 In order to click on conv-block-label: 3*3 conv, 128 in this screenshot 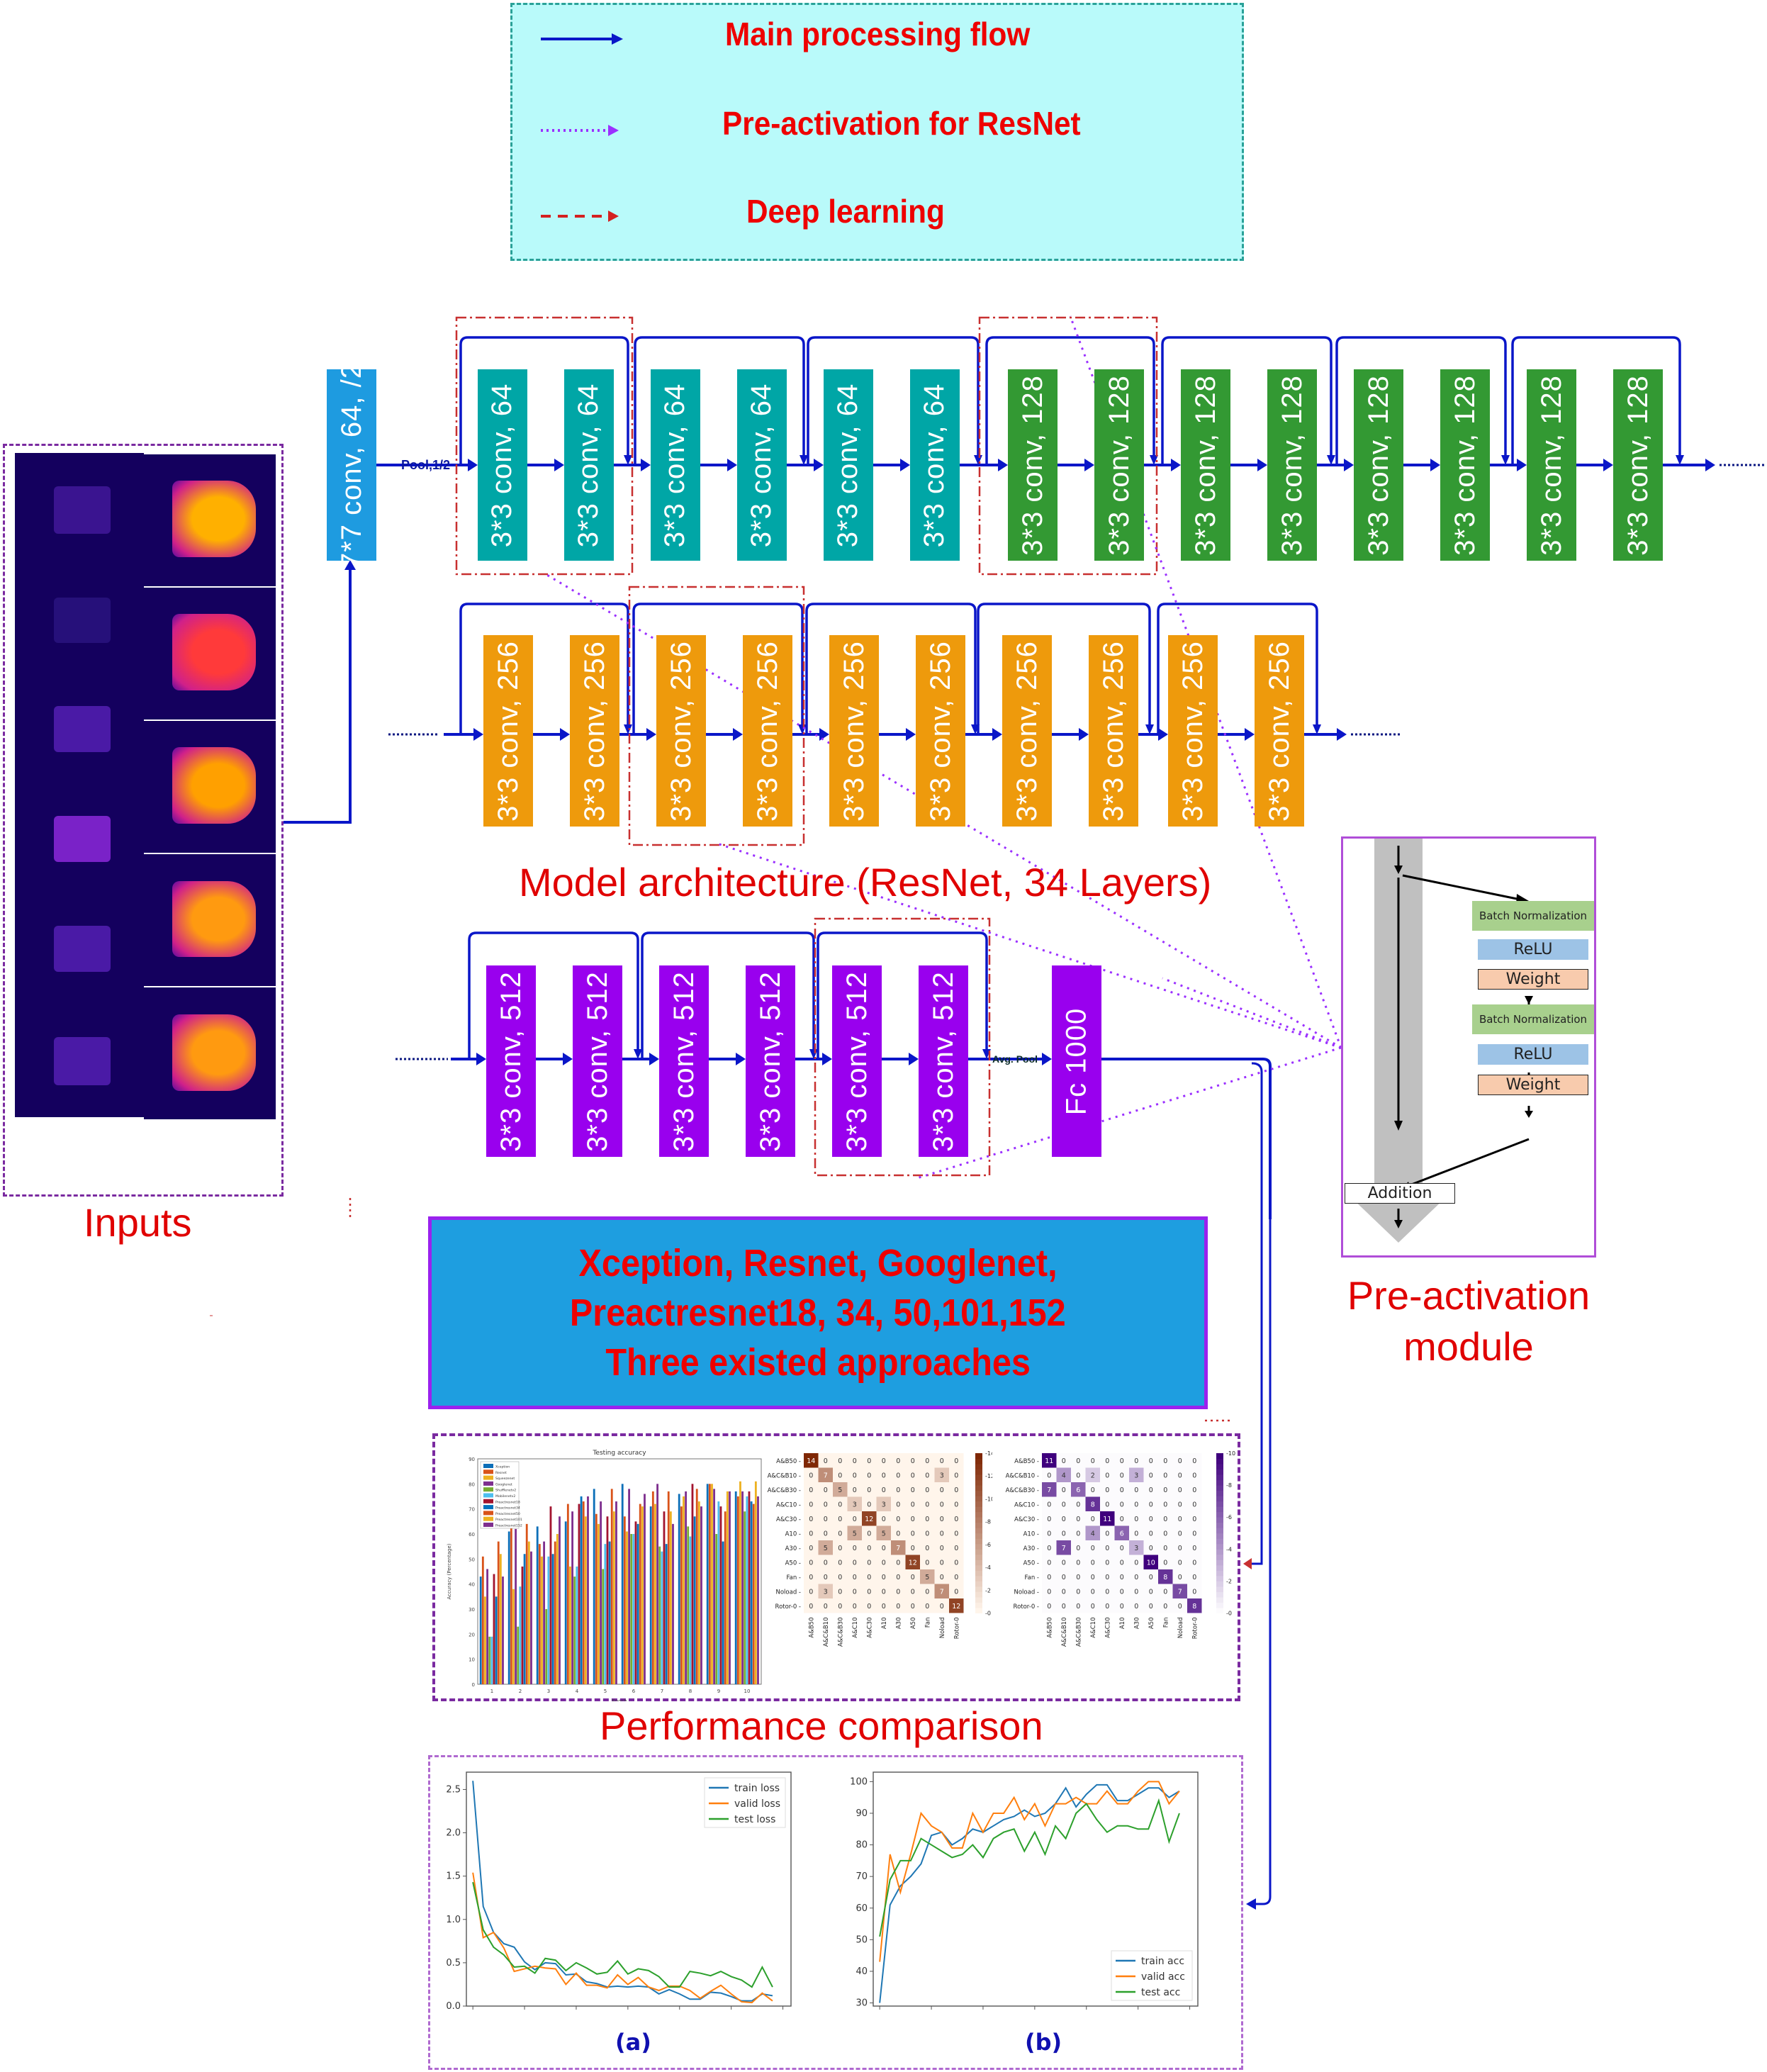, I will do `click(1032, 465)`.